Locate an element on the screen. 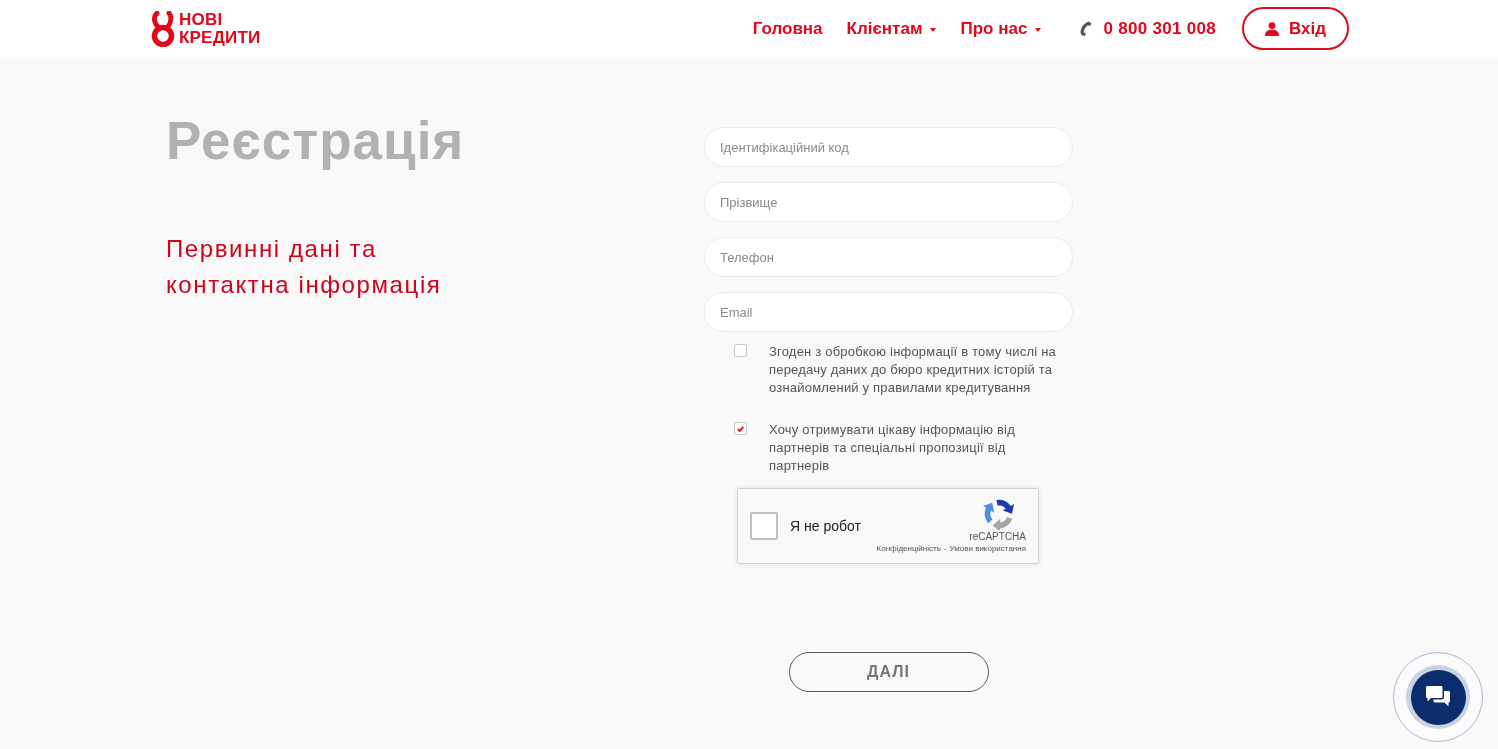 Image resolution: width=1498 pixels, height=749 pixels. input-field: Телефон is located at coordinates (888, 257).